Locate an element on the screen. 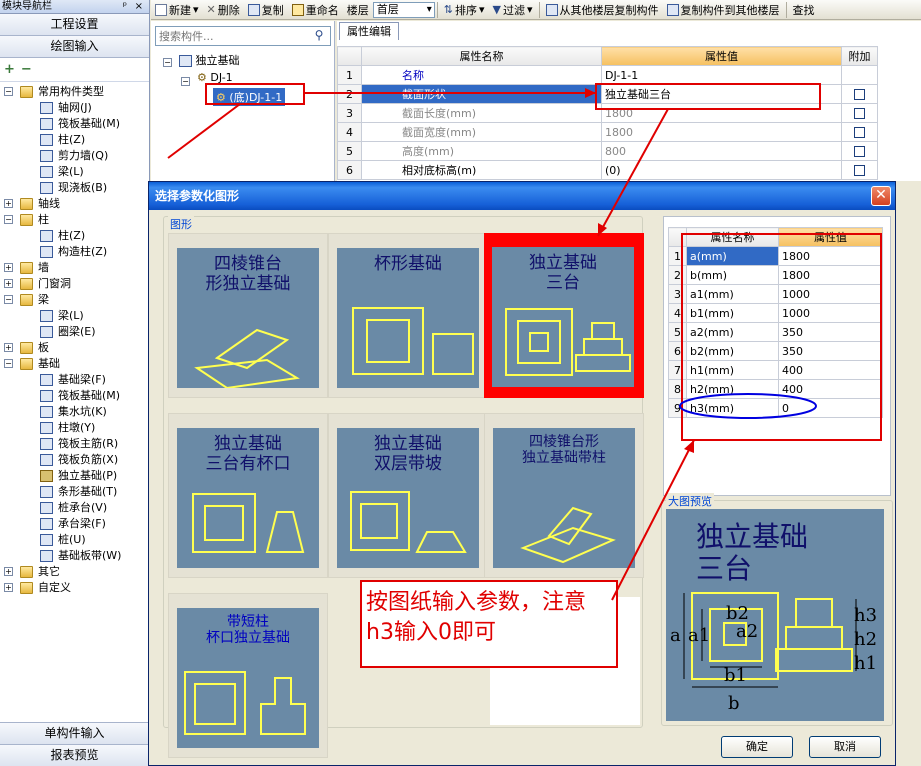 The width and height of the screenshot is (921, 766). collapse-all-icon: − is located at coordinates (26, 69).